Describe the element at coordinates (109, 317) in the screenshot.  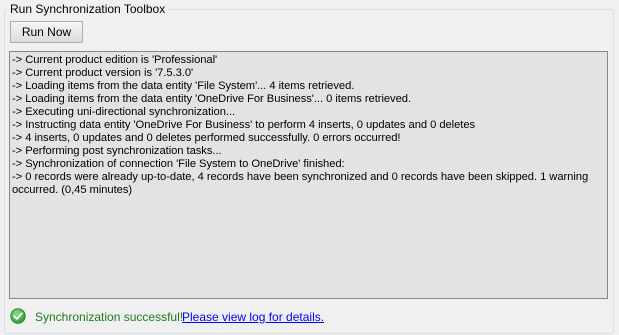
I see `status-message: Synchronization successful!` at that location.